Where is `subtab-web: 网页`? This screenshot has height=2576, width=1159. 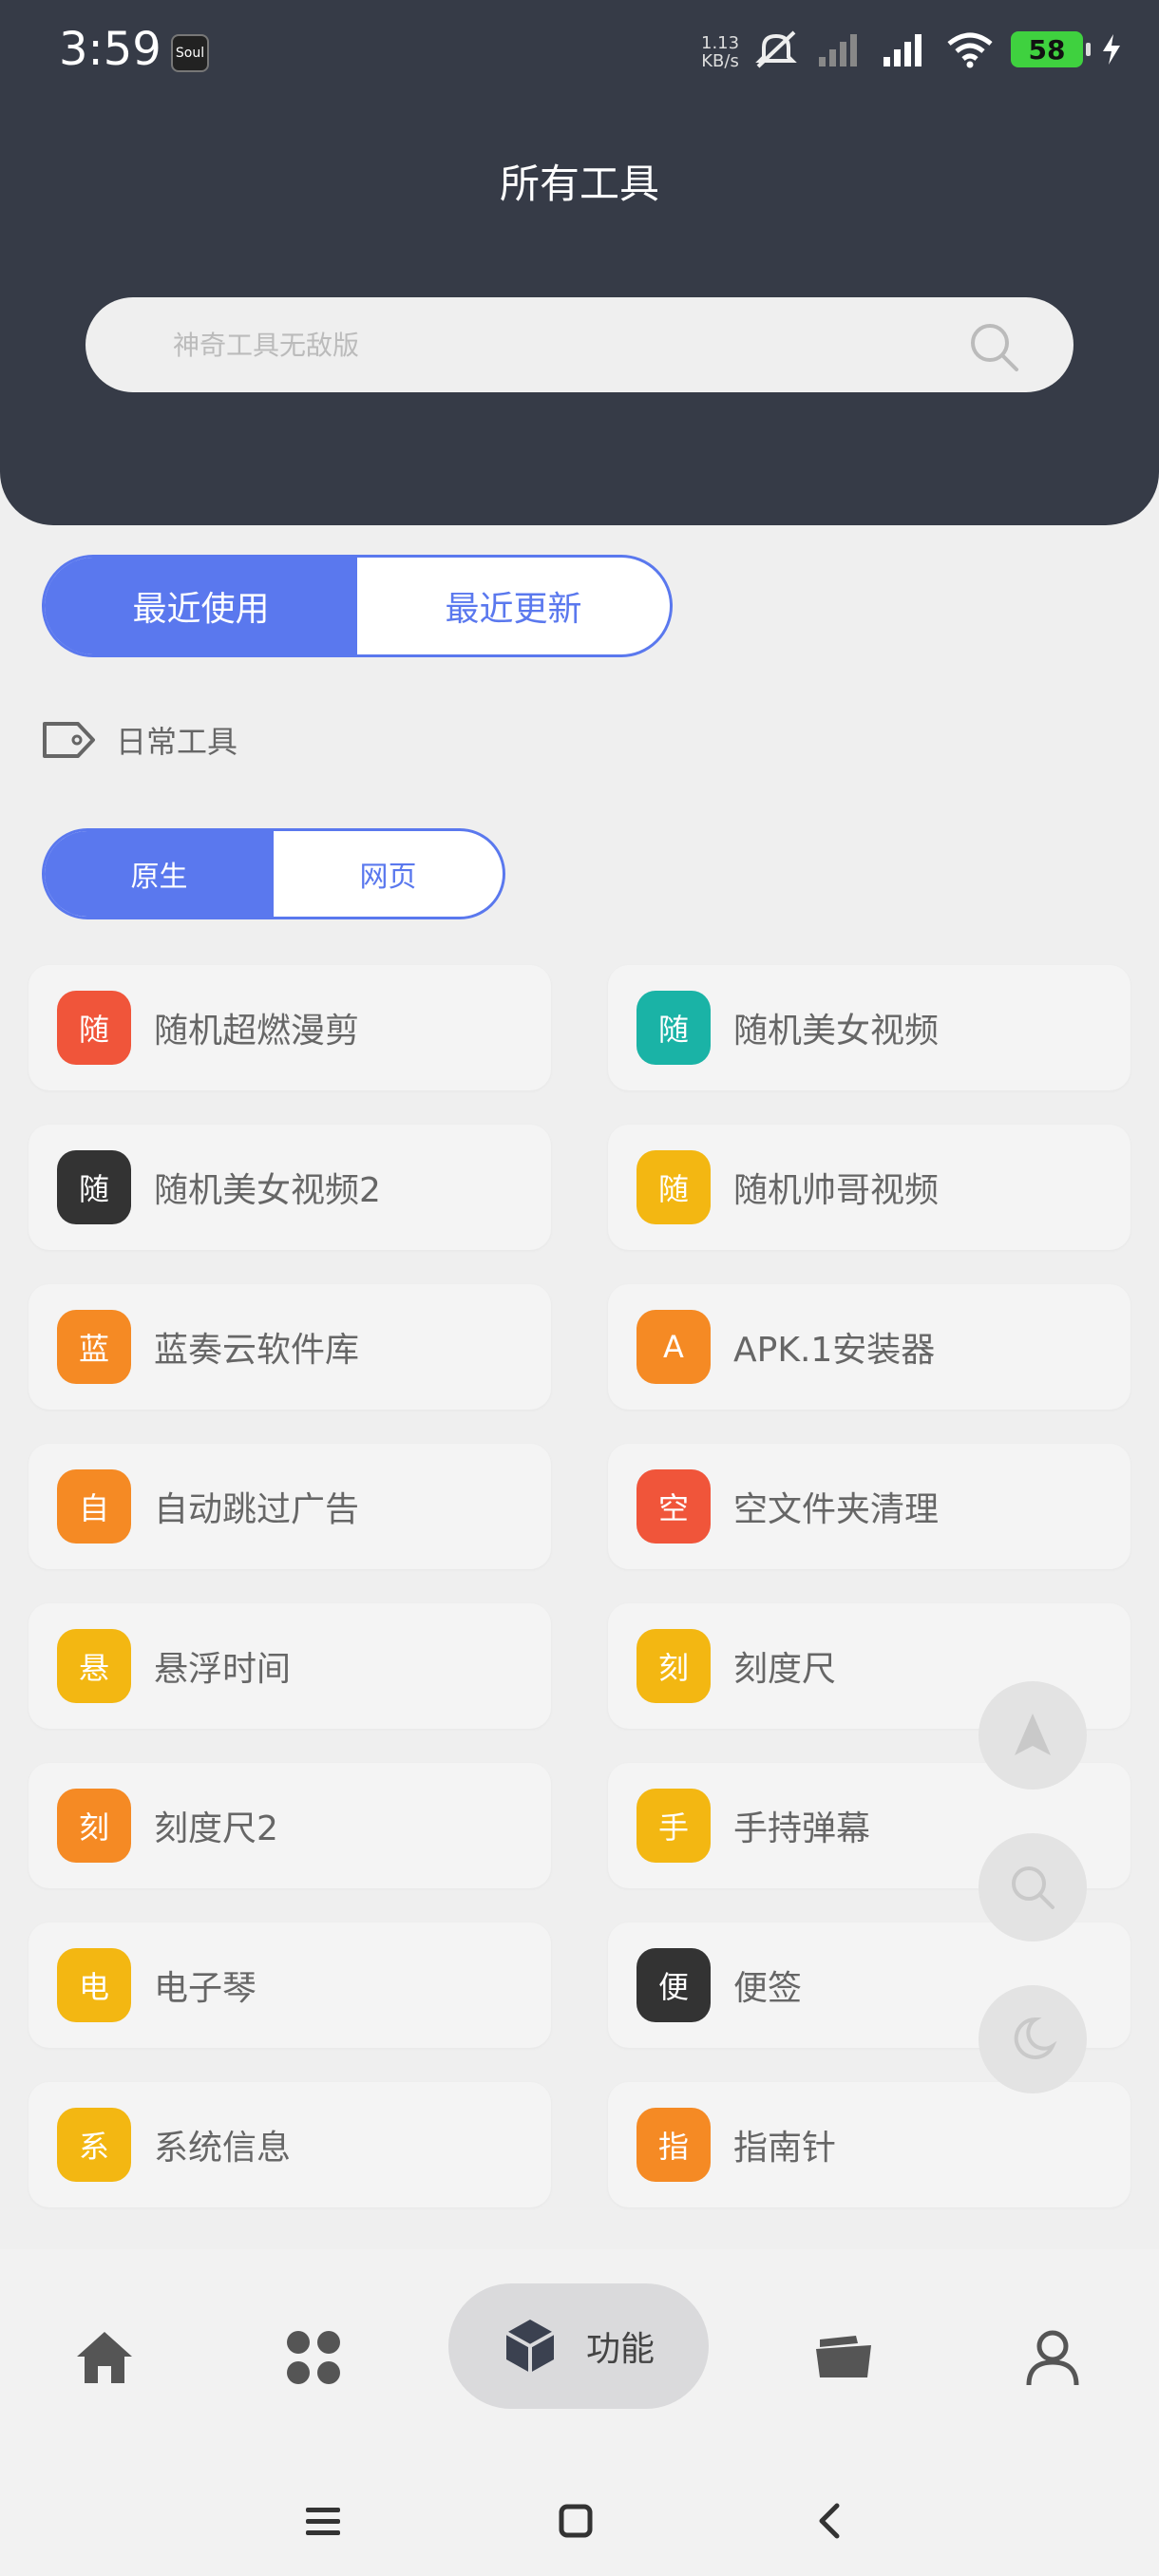
subtab-web: 网页 is located at coordinates (388, 874).